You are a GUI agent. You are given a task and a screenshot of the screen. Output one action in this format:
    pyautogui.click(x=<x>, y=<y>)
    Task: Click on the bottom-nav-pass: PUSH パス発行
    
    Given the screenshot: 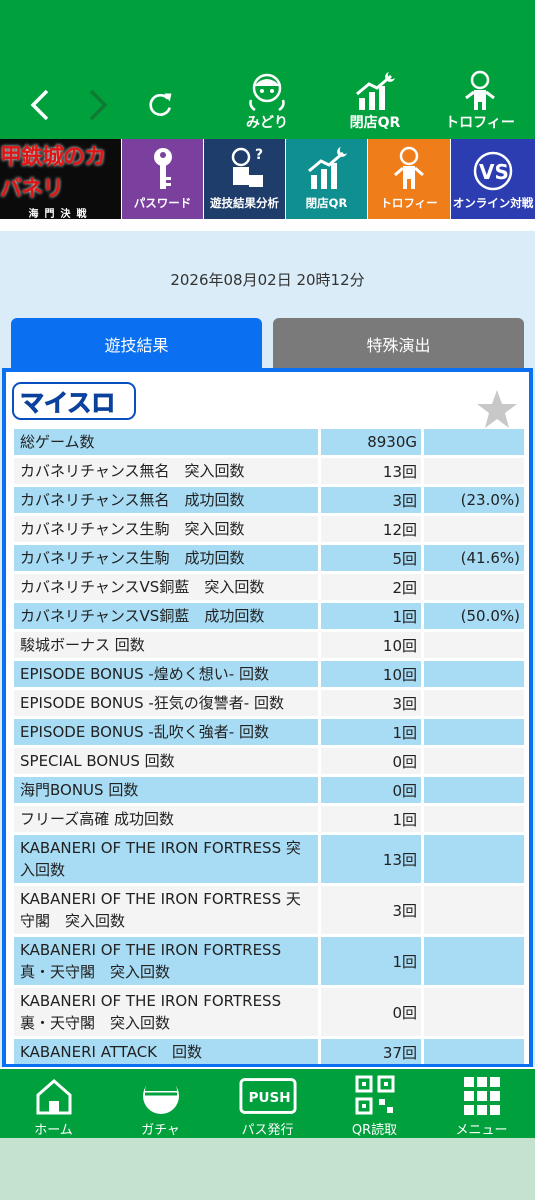 What is the action you would take?
    pyautogui.click(x=267, y=1103)
    